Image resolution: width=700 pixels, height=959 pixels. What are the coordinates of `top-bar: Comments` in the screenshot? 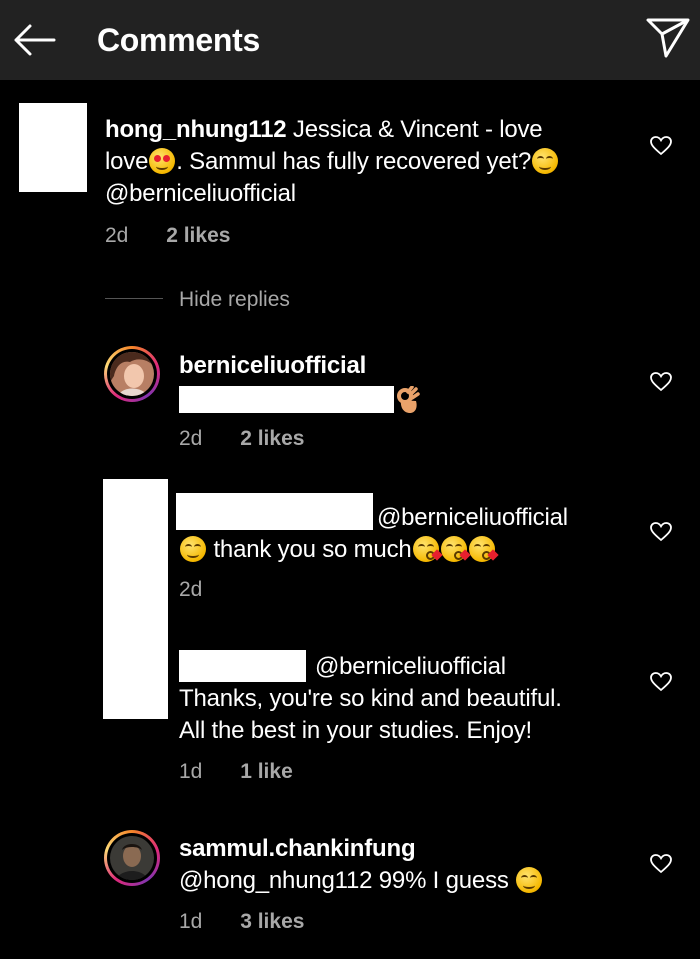 It's located at (350, 40).